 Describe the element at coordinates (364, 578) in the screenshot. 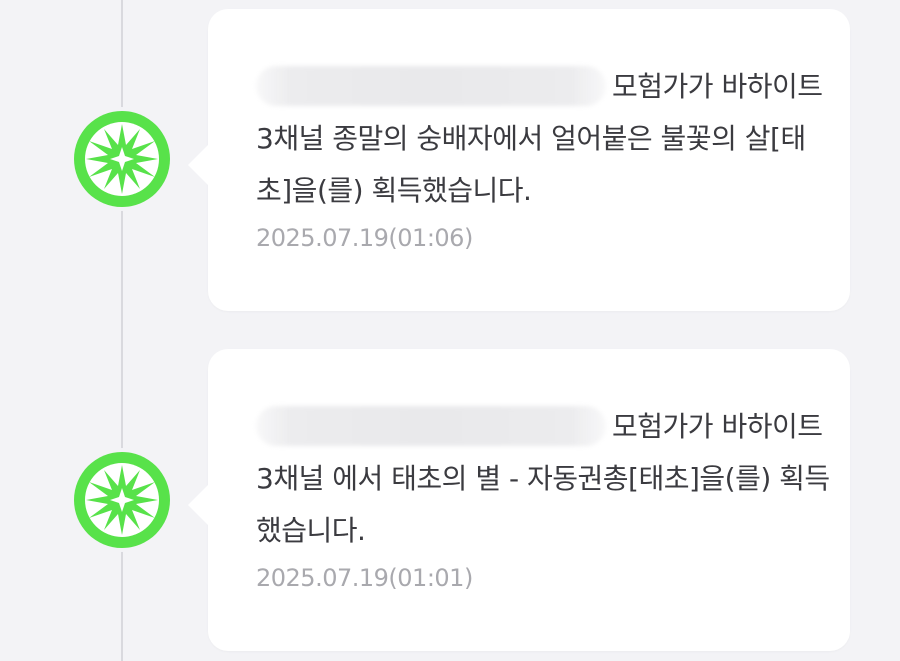

I see `timestamp: 2025.07.19(01:01)` at that location.